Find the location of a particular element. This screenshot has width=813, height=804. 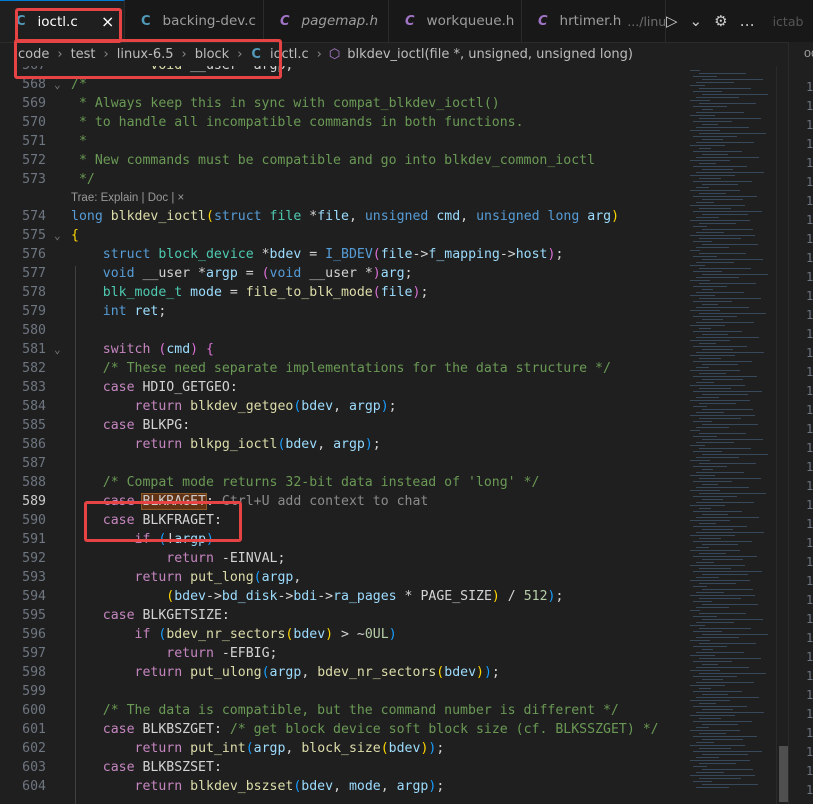

code-line: 586 return blkpg_ioctl(bdev, argp); is located at coordinates (343, 444).